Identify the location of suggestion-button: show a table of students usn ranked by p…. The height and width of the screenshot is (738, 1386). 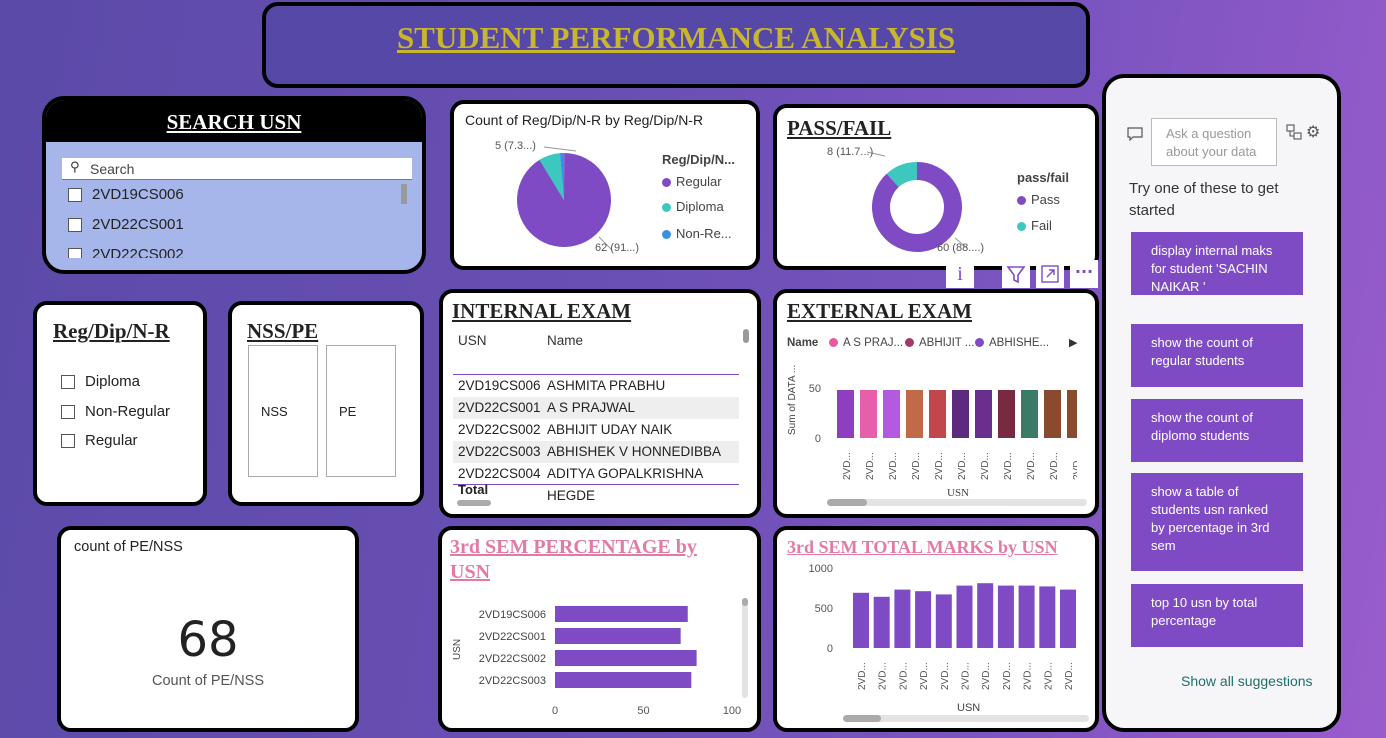
(1217, 522).